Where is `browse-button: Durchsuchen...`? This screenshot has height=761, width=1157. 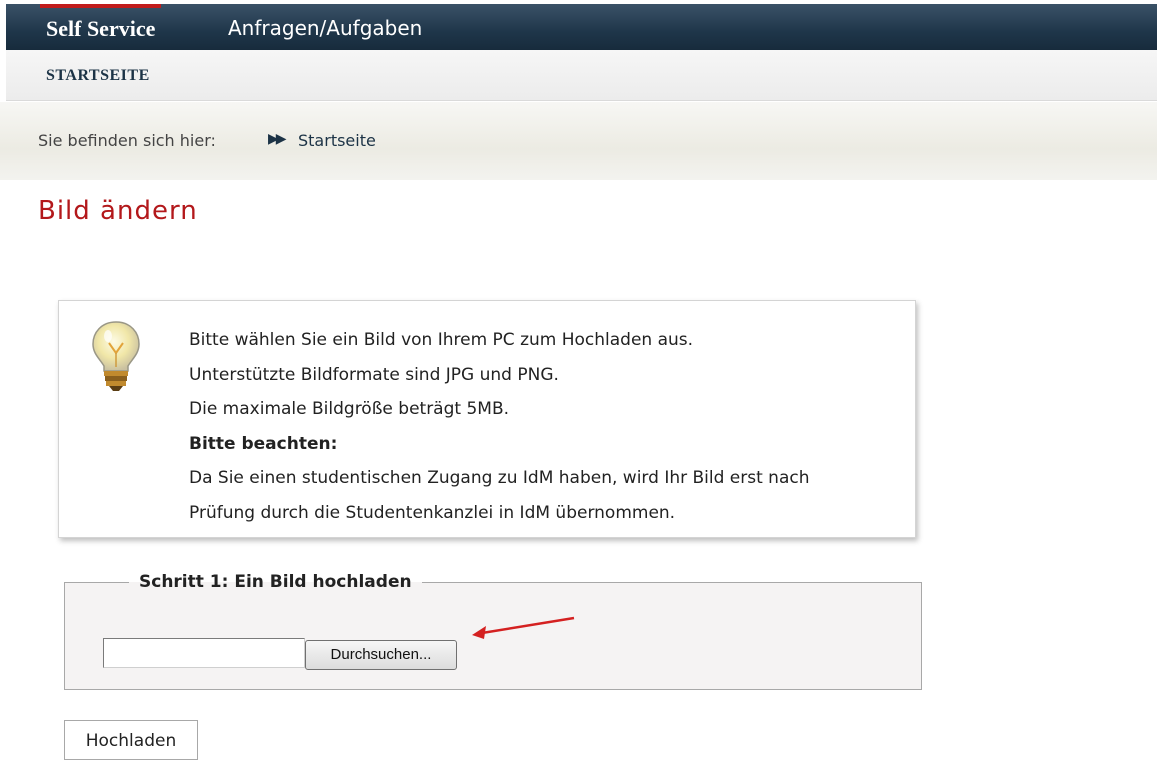 browse-button: Durchsuchen... is located at coordinates (381, 655).